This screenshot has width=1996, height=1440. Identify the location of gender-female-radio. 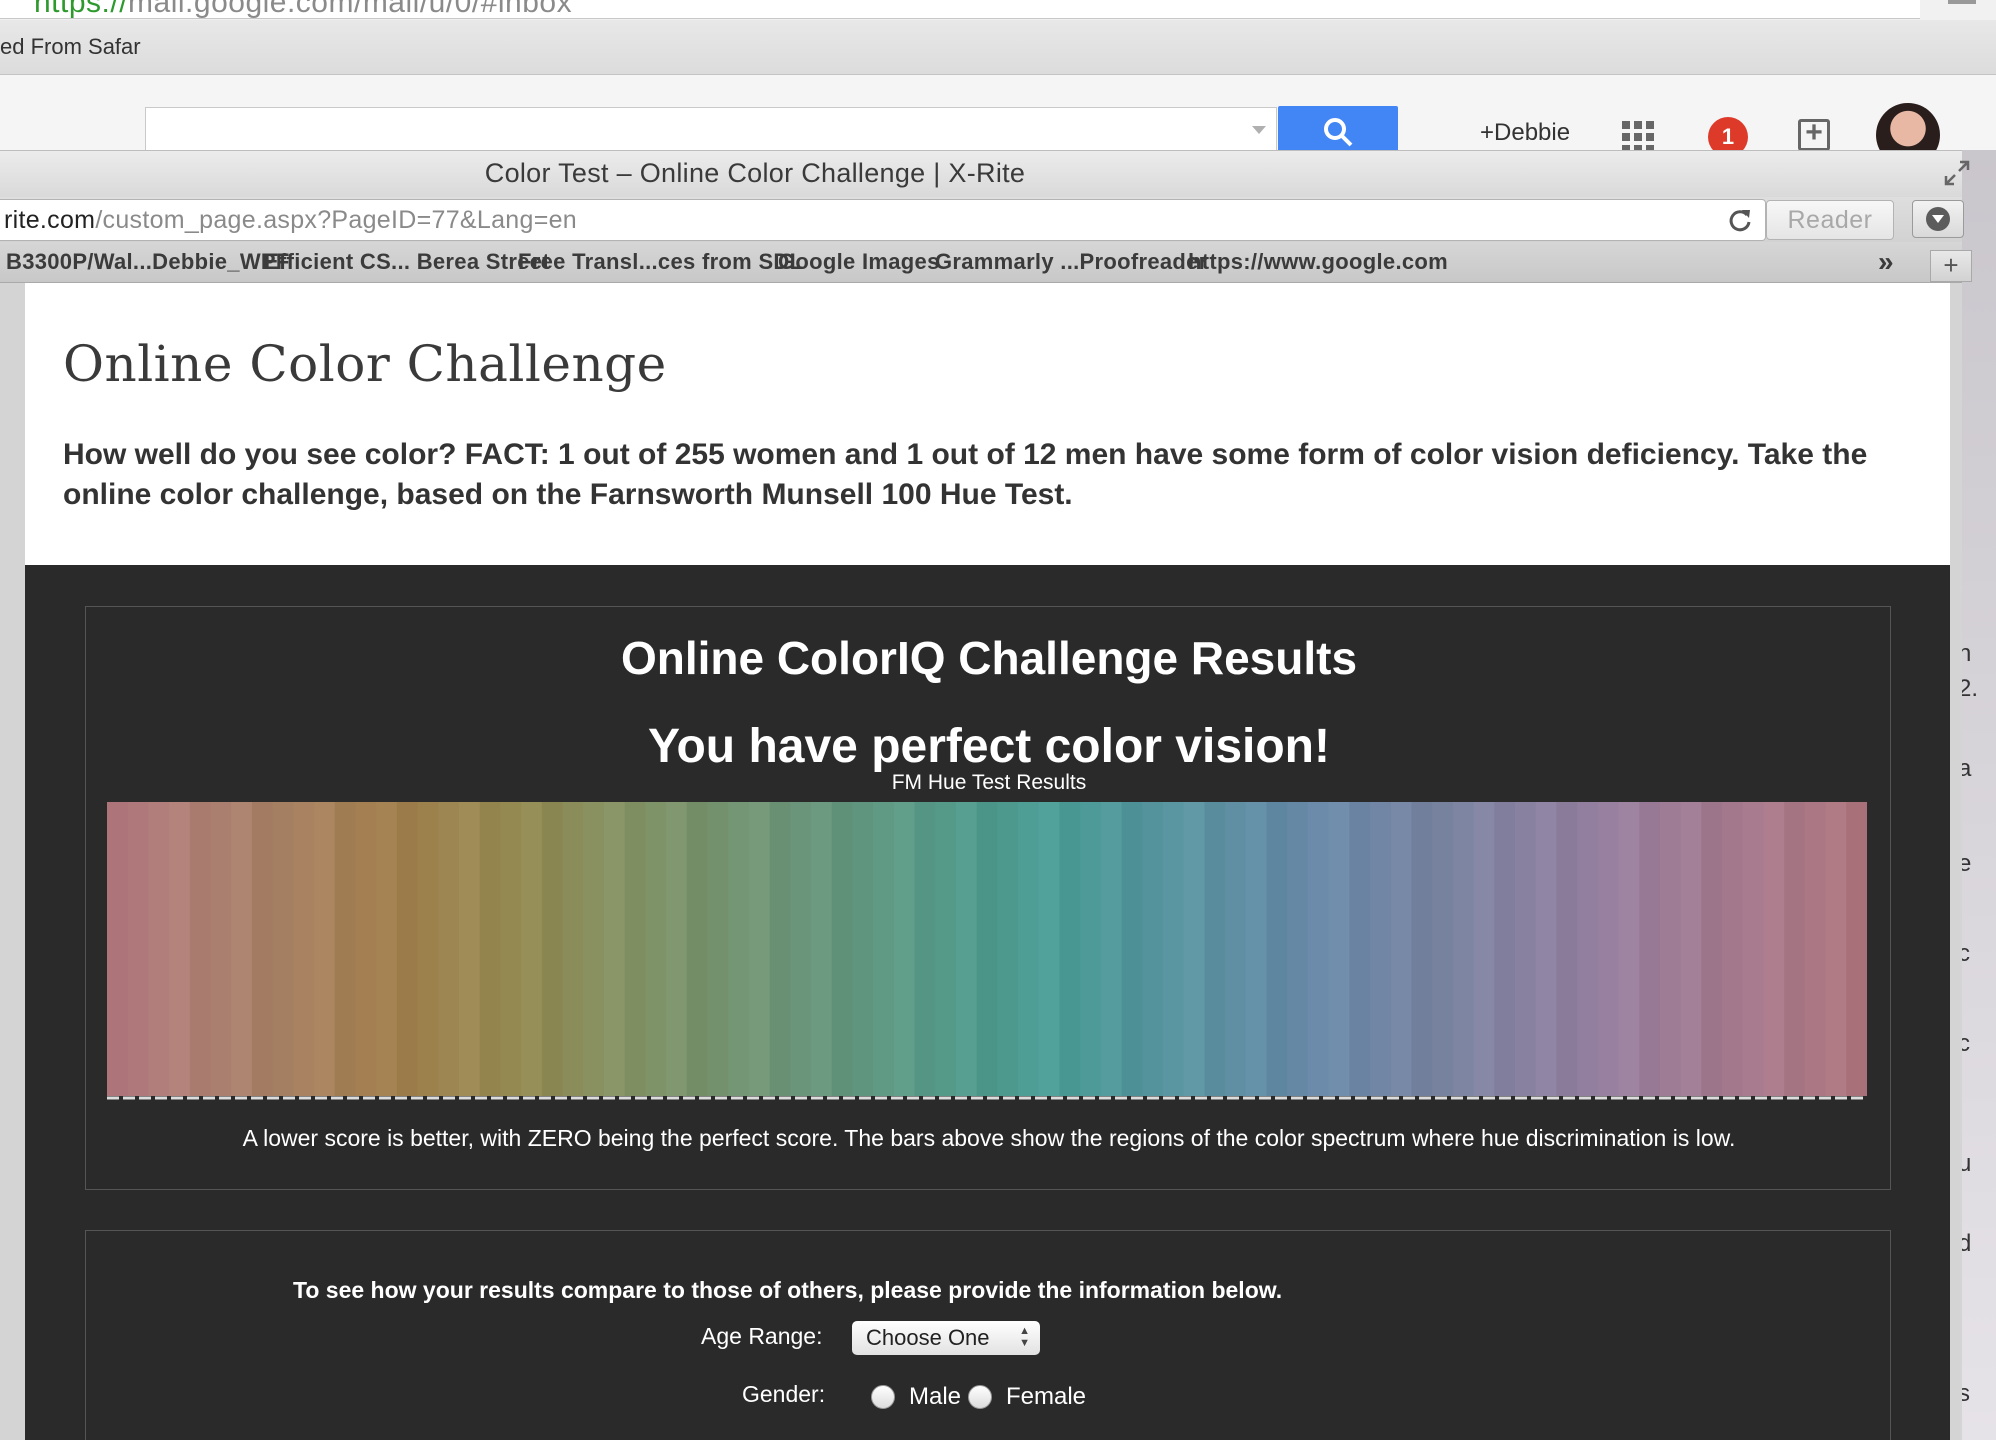
(980, 1397).